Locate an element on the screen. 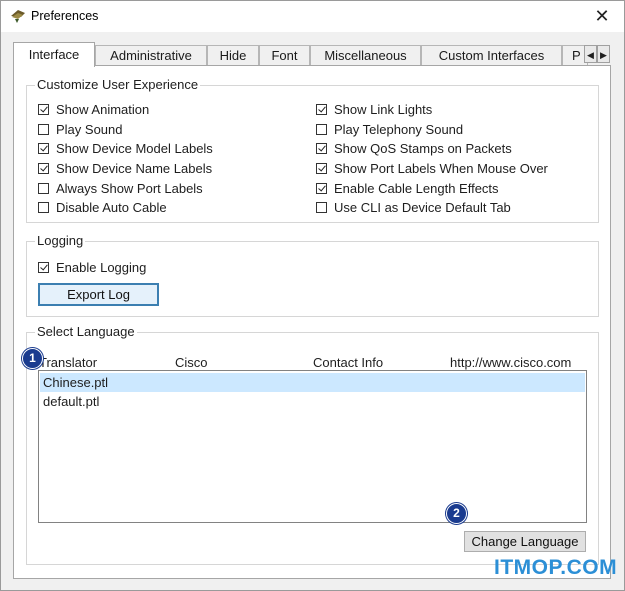 The image size is (625, 591). contact-info-label: Contact Info is located at coordinates (348, 362).